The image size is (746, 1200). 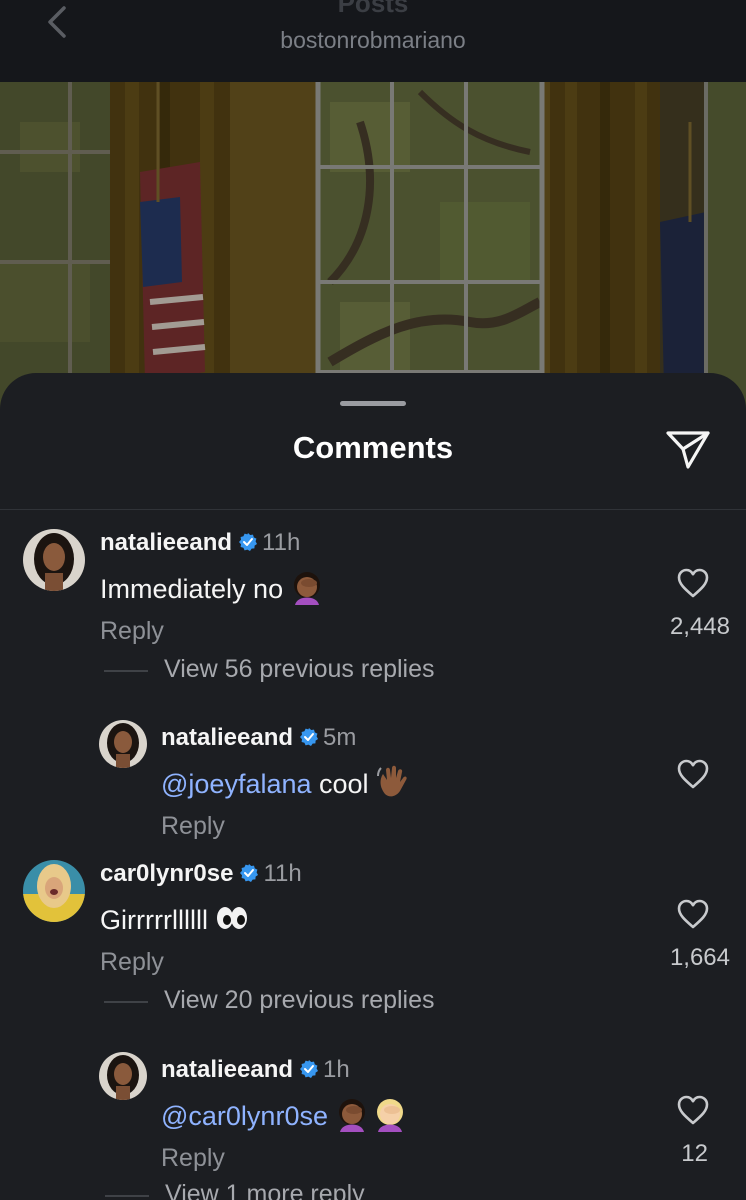 What do you see at coordinates (236, 784) in the screenshot?
I see `mention-link: @joeyfalana` at bounding box center [236, 784].